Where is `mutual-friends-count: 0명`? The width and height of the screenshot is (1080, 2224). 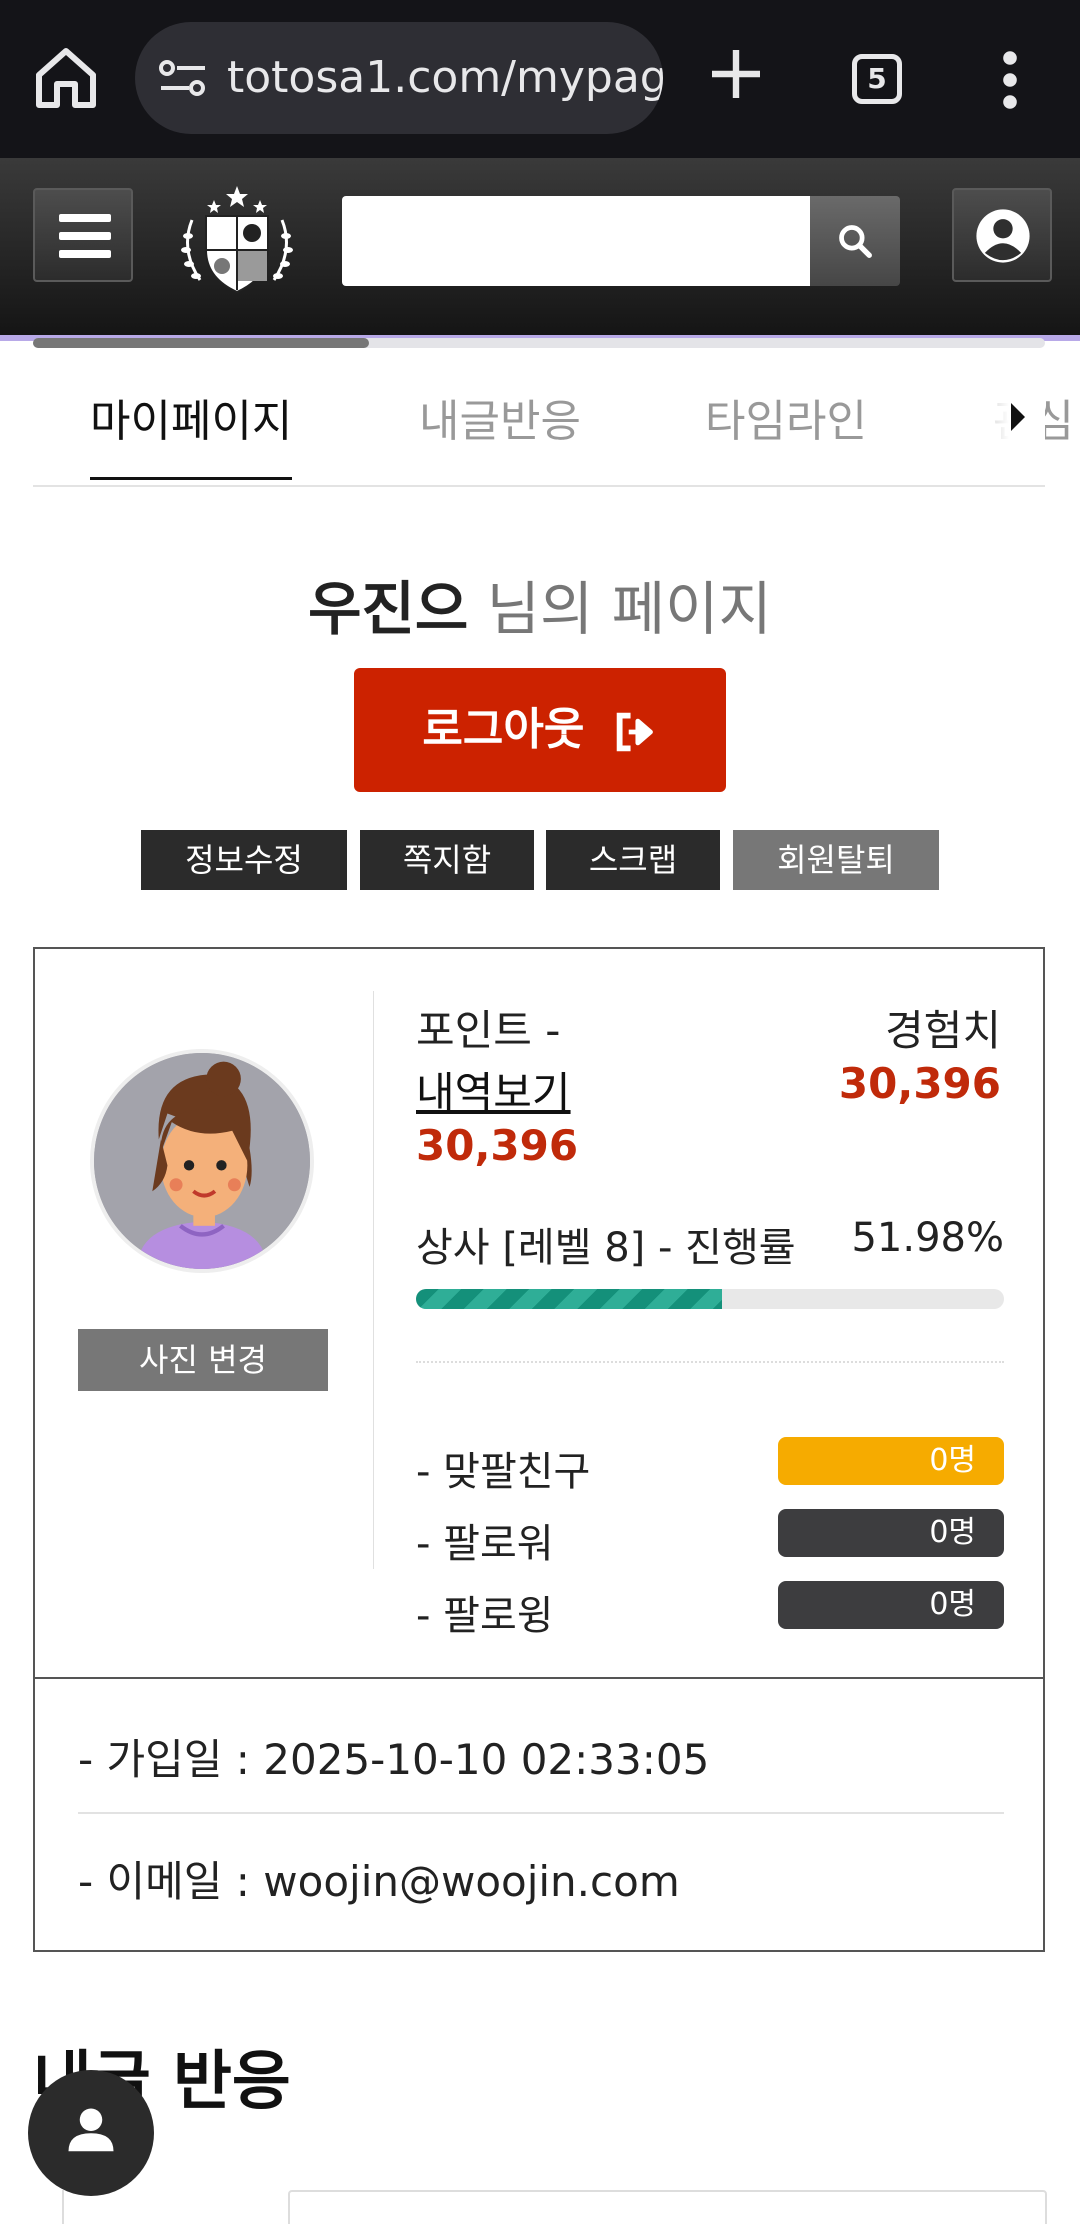 mutual-friends-count: 0명 is located at coordinates (891, 1461).